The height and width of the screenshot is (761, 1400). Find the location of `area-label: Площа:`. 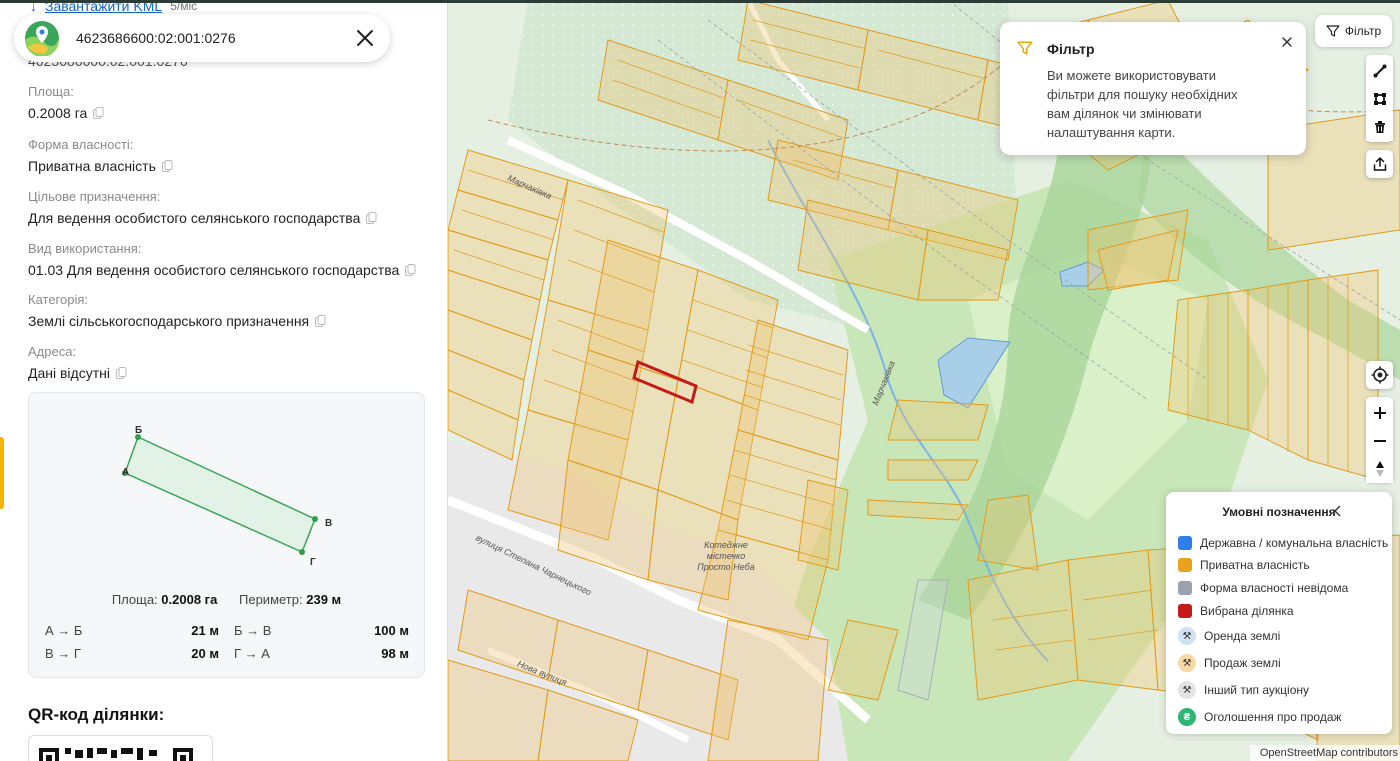

area-label: Площа: is located at coordinates (134, 599).